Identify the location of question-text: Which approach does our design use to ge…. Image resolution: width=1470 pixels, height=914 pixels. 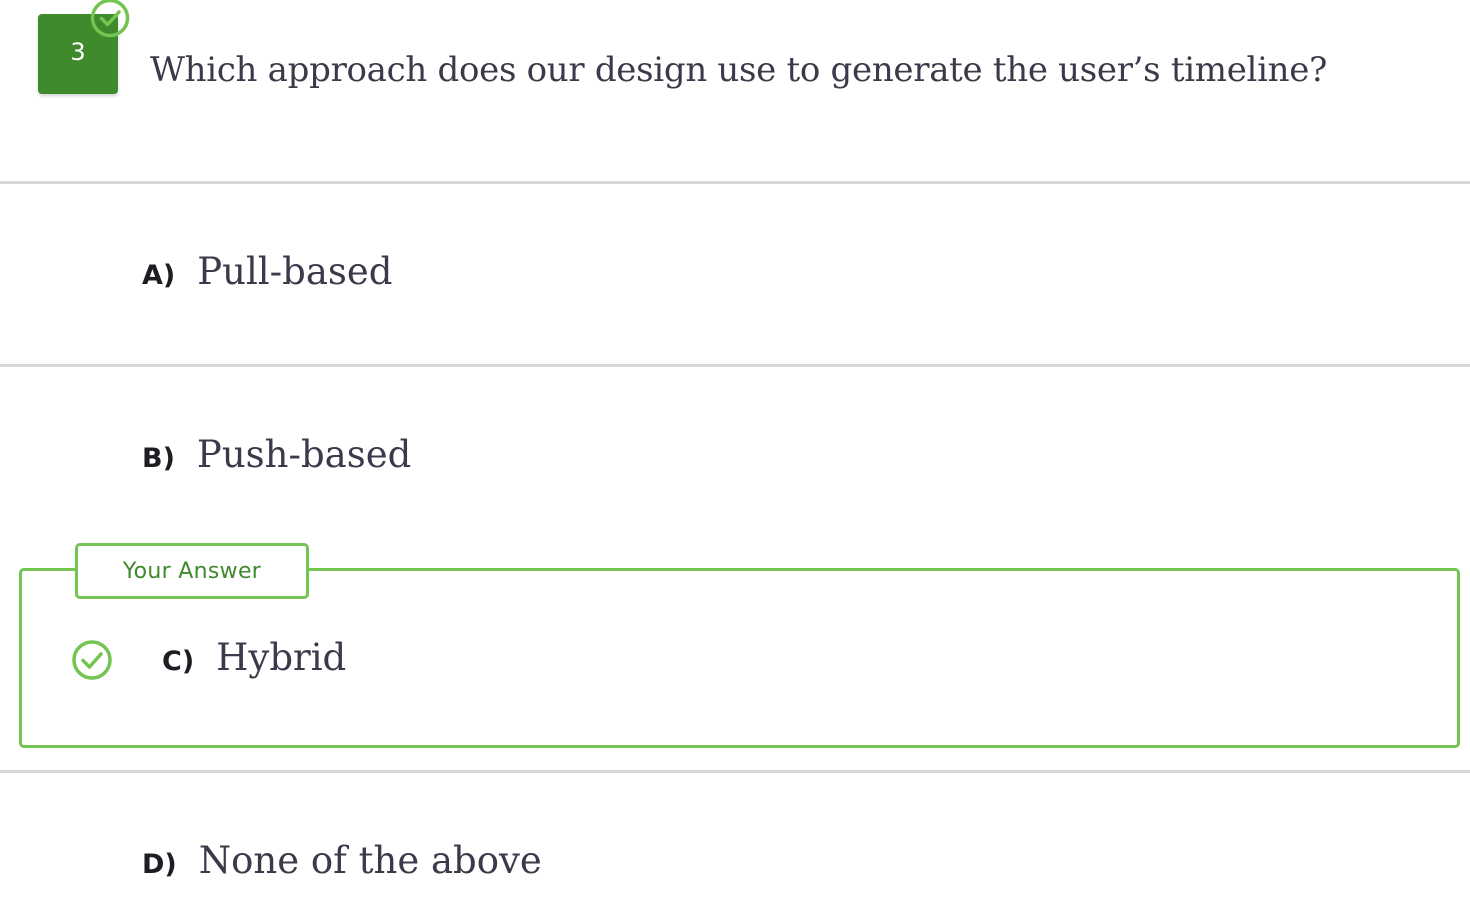
(739, 70).